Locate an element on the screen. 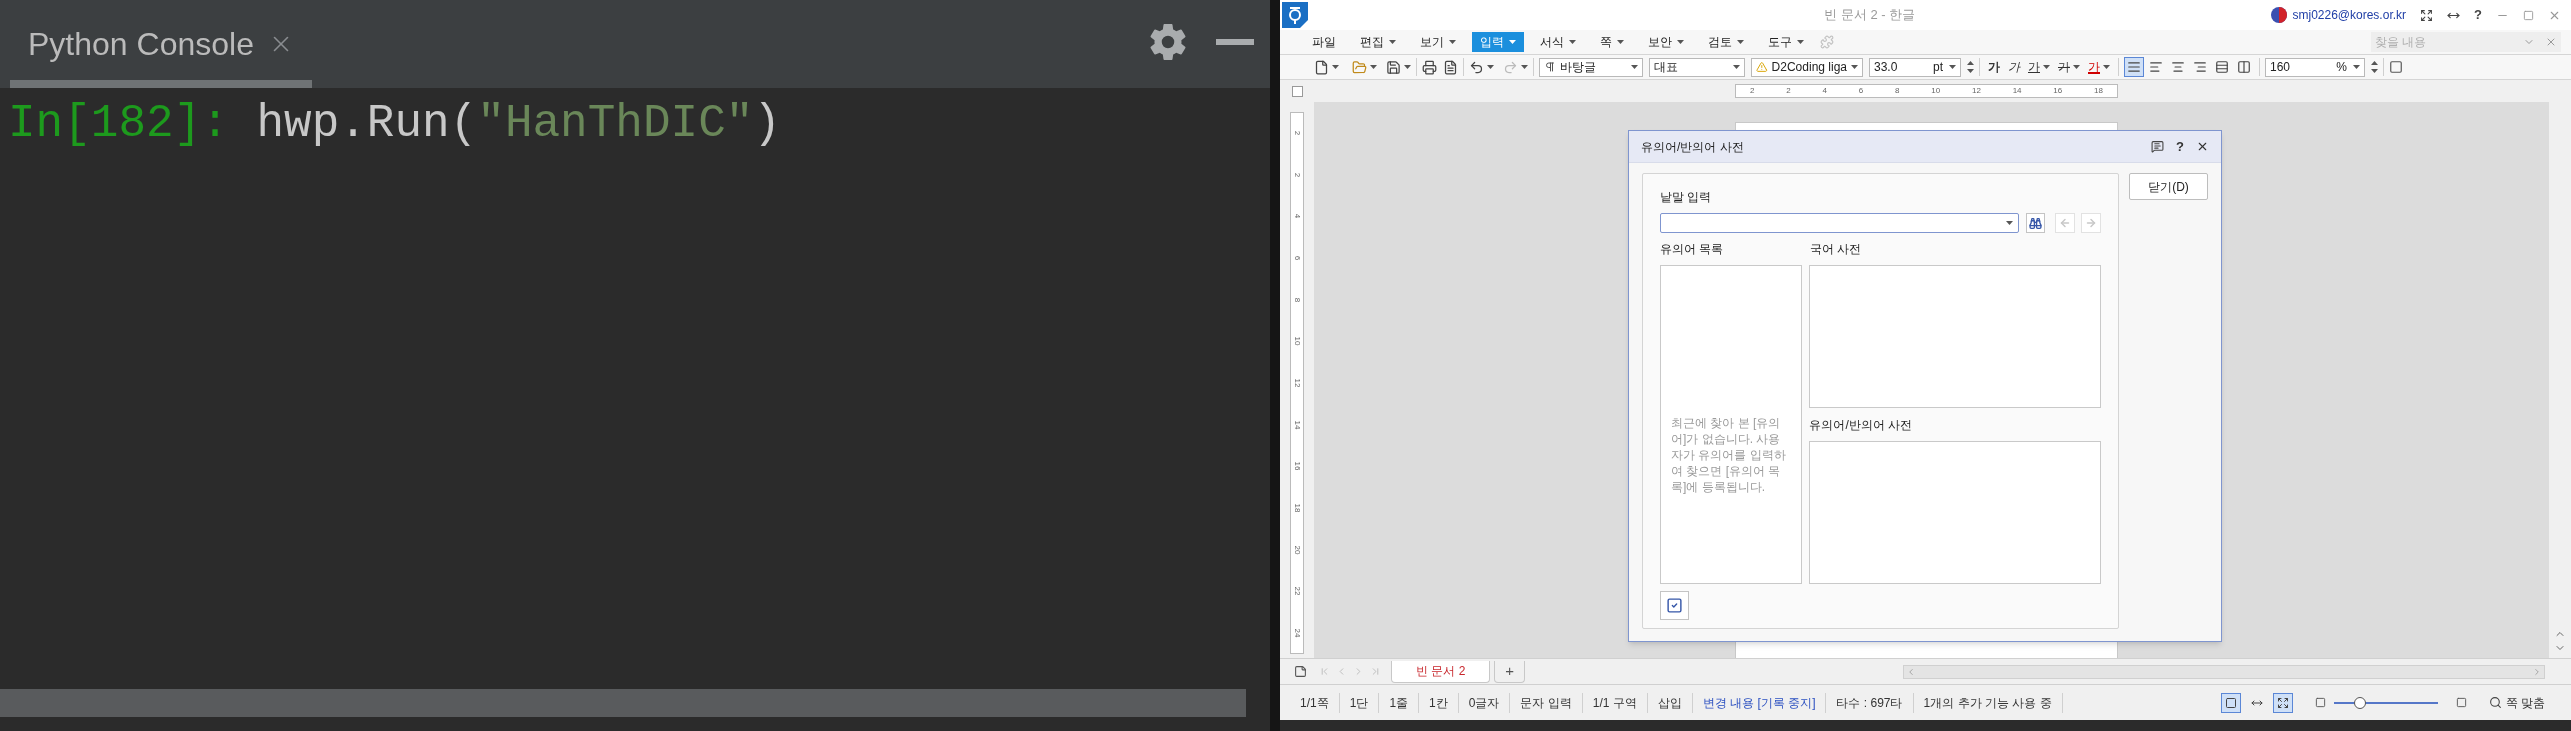 This screenshot has width=2571, height=731. close-button: 닫기(D) is located at coordinates (2168, 186).